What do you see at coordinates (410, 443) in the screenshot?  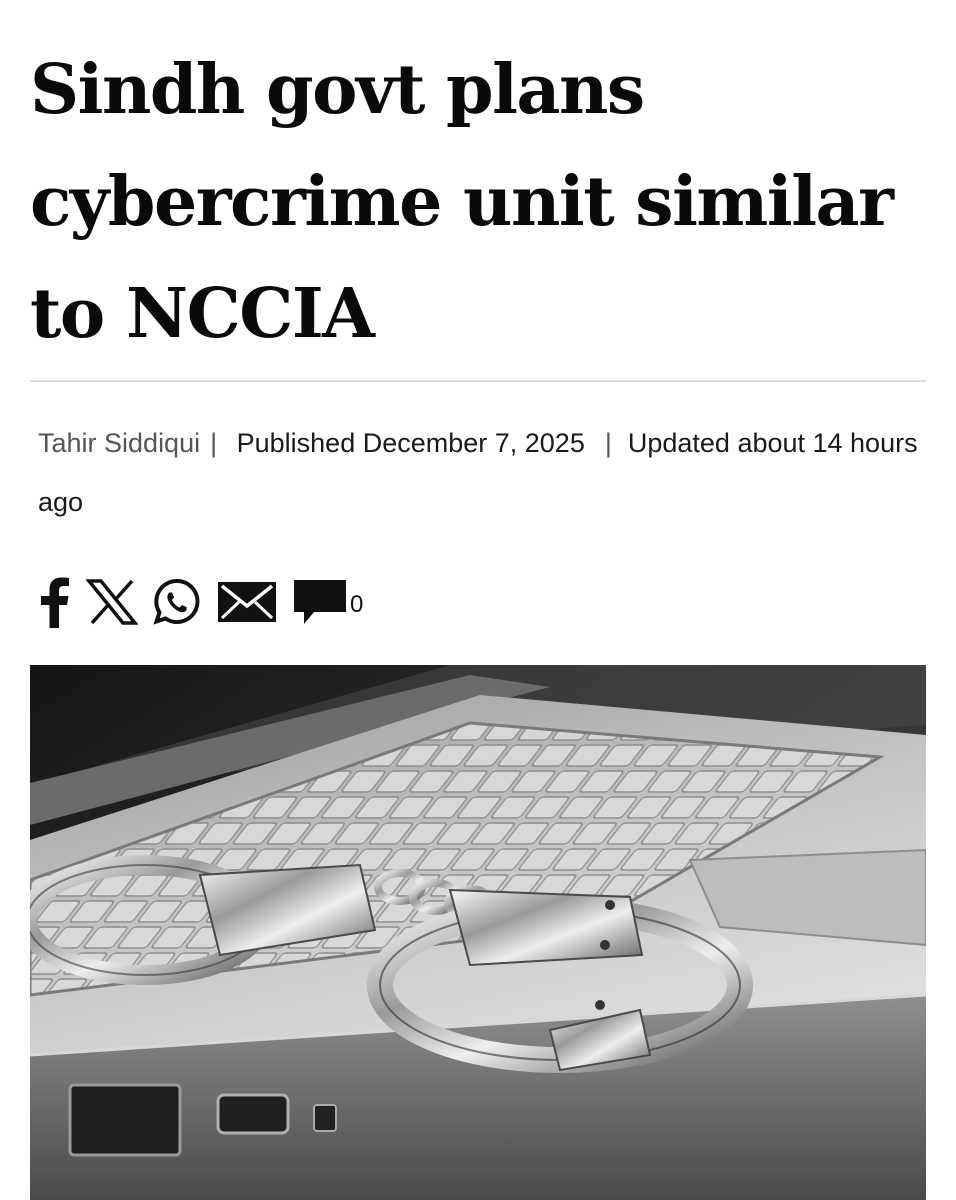 I see `published-date: Published December 7, 2025` at bounding box center [410, 443].